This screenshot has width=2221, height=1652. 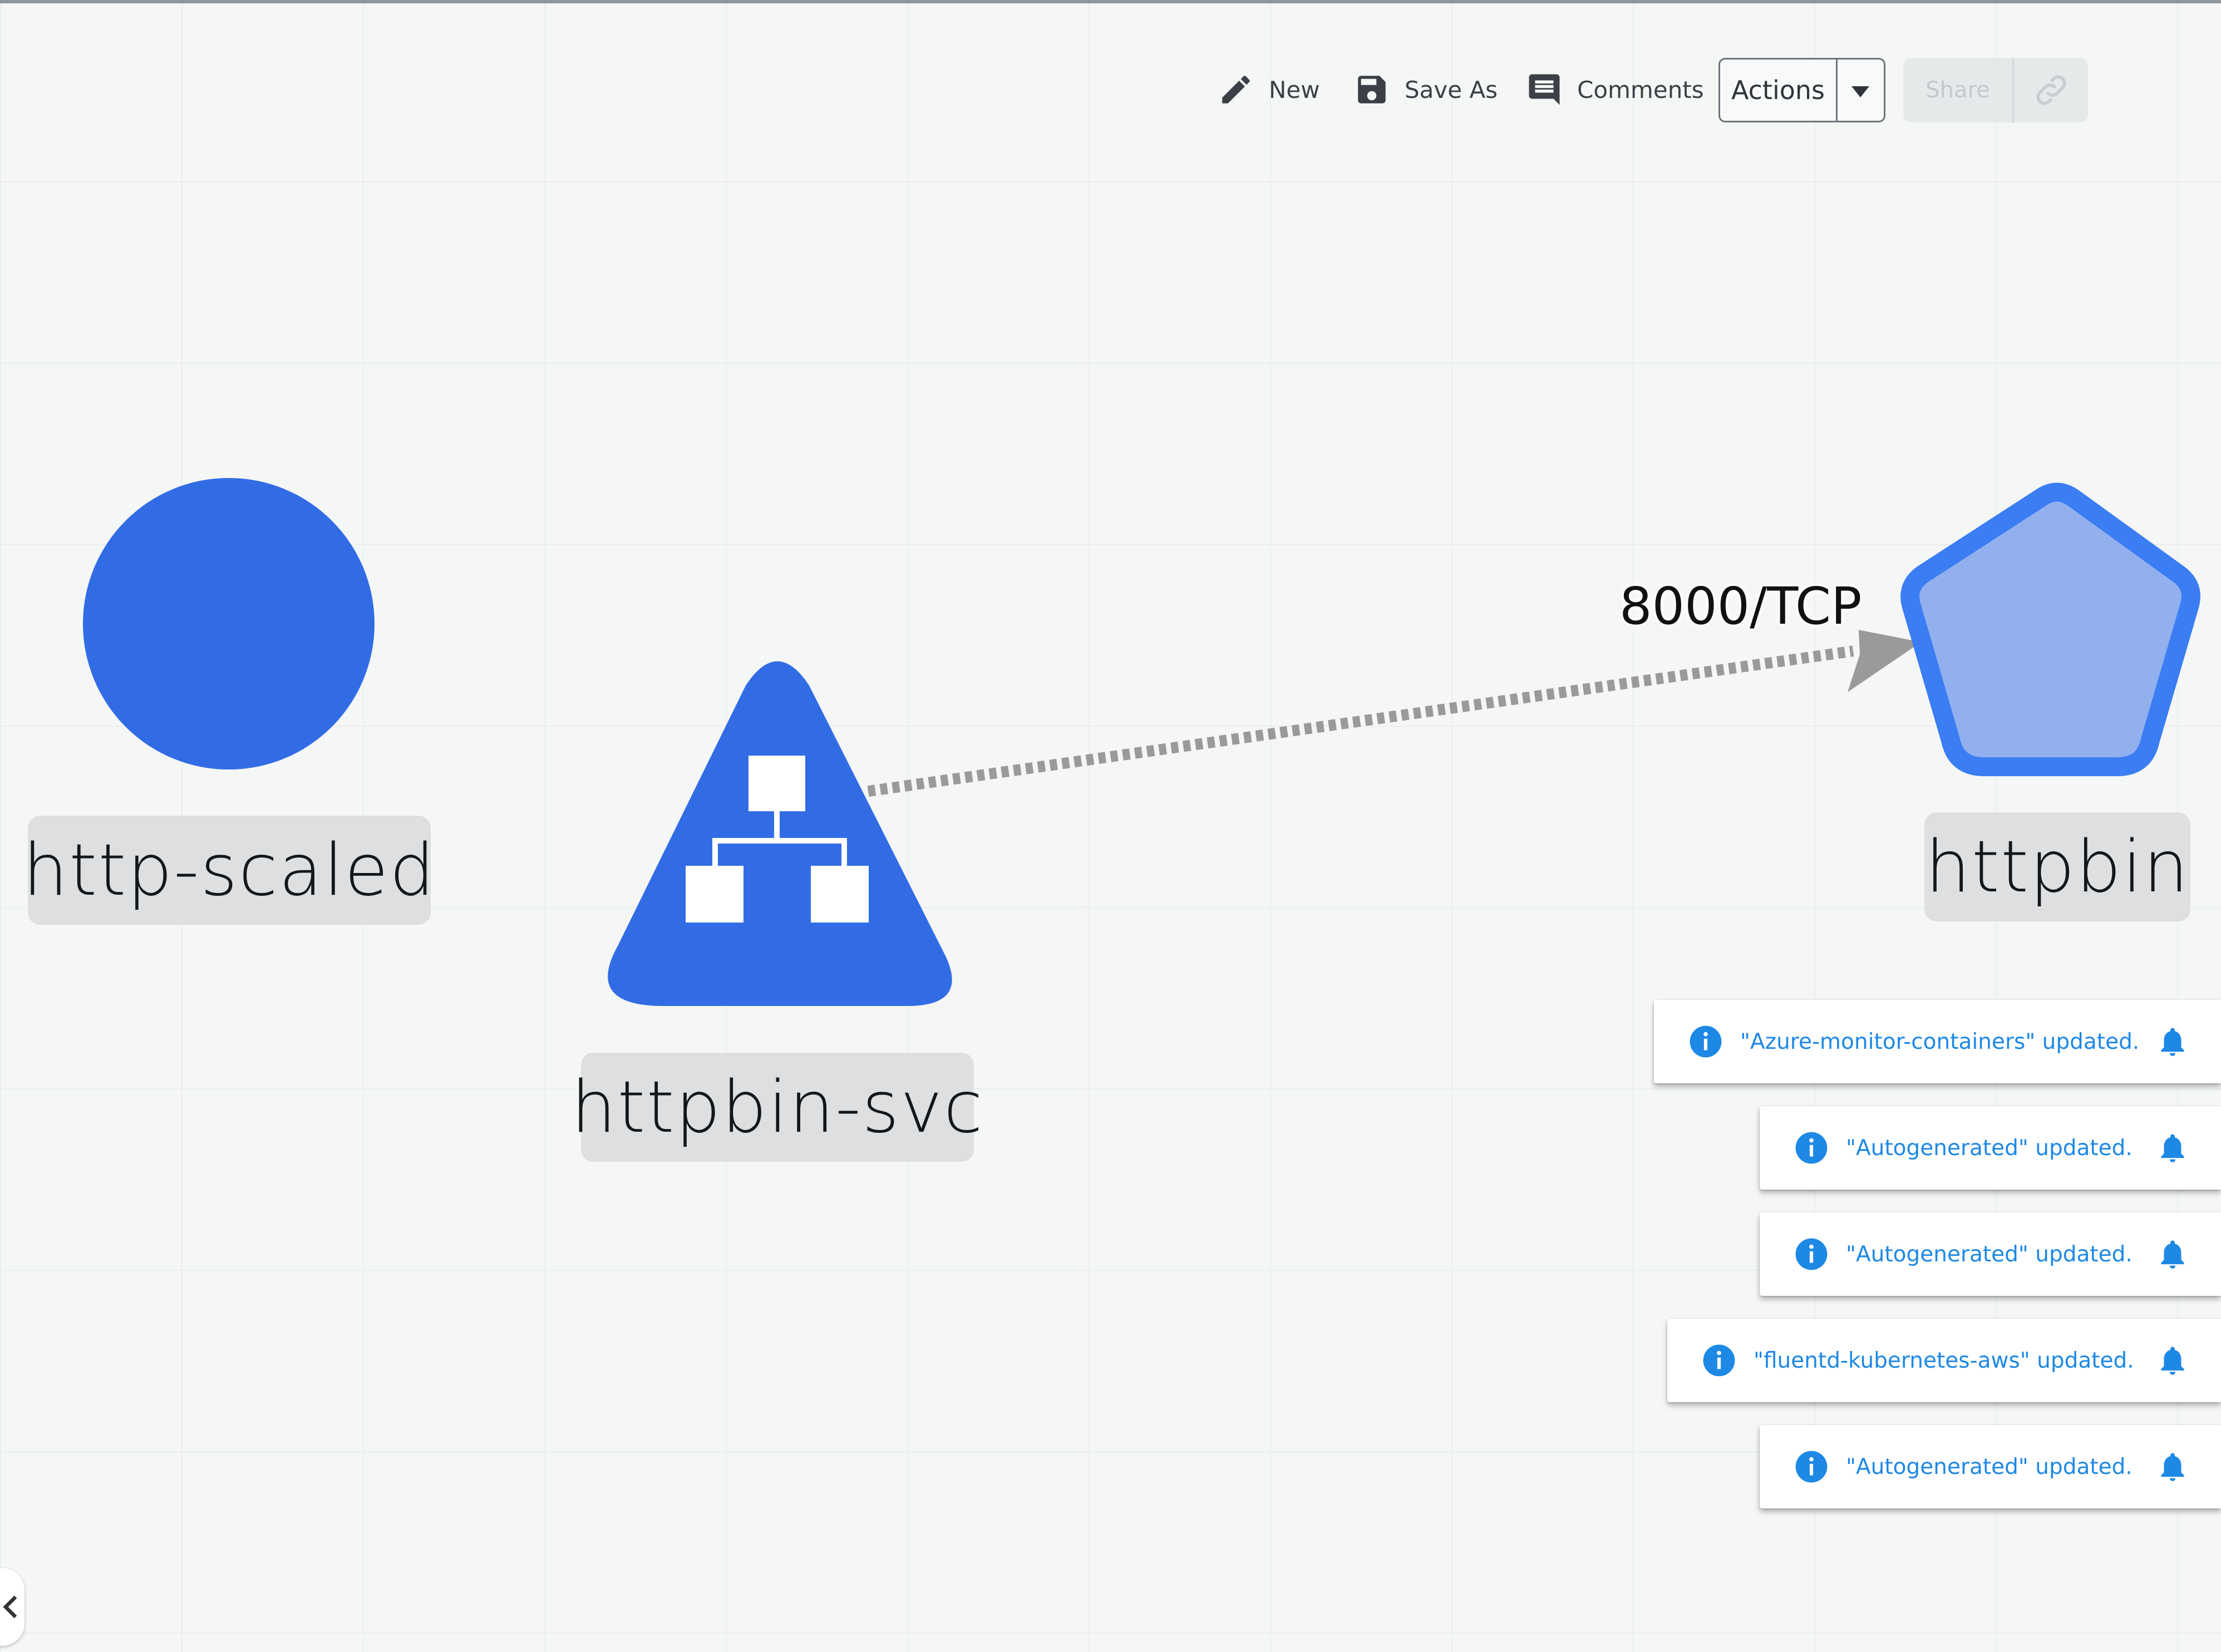 What do you see at coordinates (780, 834) in the screenshot?
I see `node-httpbin-svc` at bounding box center [780, 834].